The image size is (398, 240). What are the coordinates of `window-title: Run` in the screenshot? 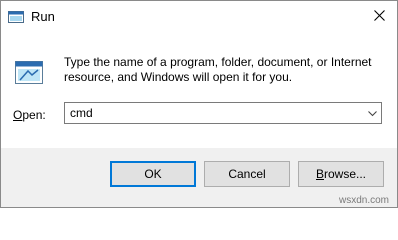 It's located at (43, 16).